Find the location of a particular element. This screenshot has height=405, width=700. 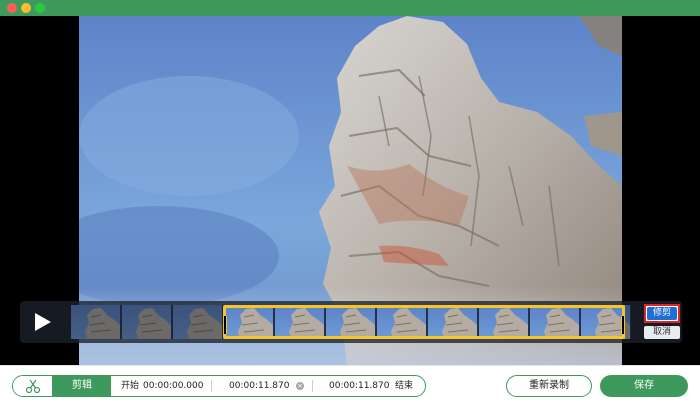

scissors-button is located at coordinates (33, 386).